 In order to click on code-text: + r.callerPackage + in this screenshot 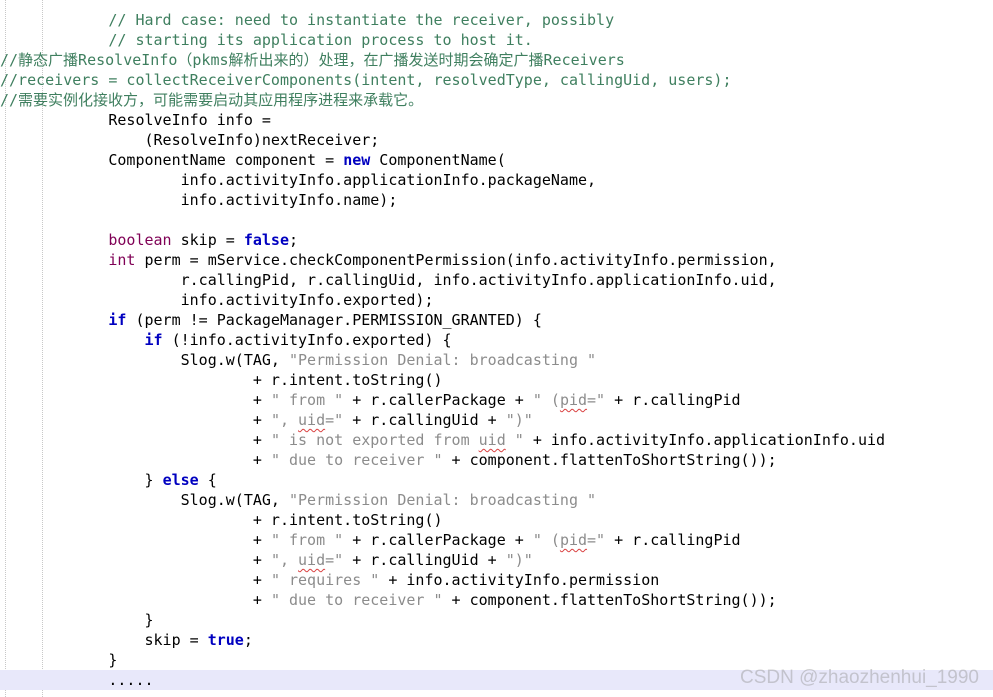, I will do `click(438, 540)`.